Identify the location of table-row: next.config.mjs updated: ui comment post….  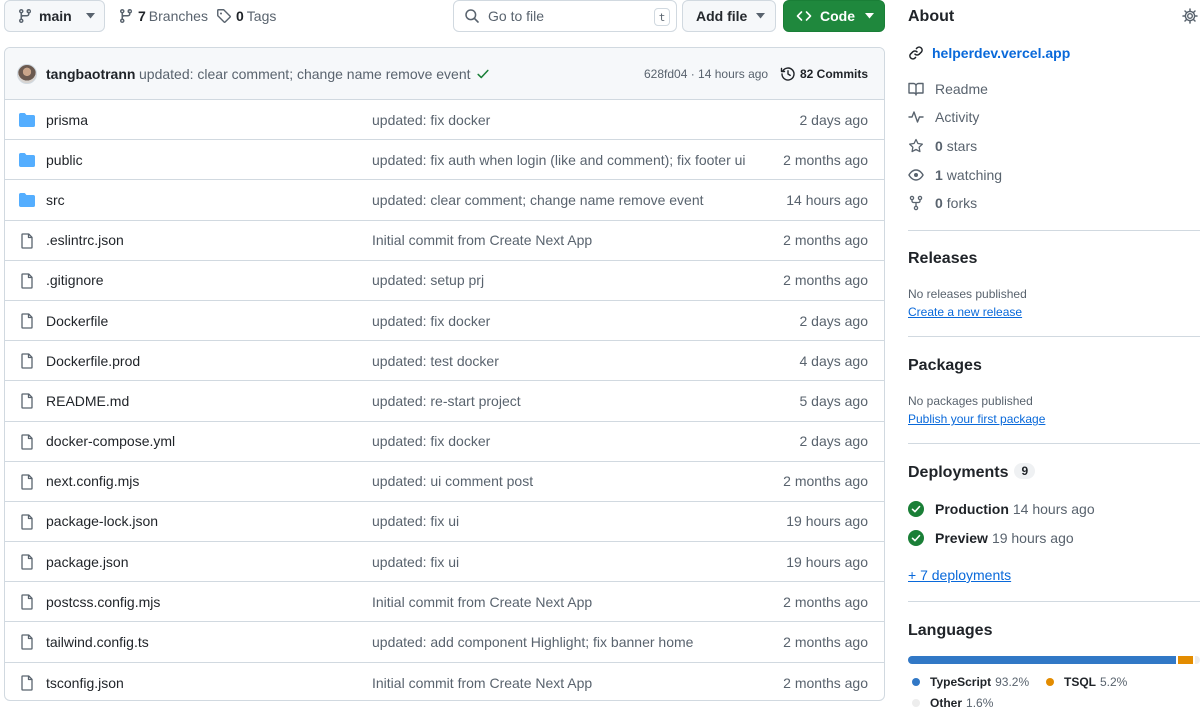
(444, 482).